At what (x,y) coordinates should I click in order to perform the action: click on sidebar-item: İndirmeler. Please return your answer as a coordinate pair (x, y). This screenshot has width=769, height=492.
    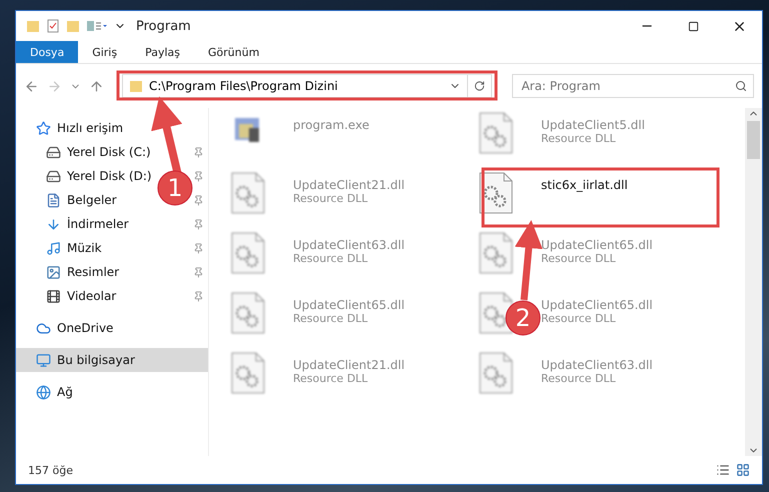
    Looking at the image, I should click on (98, 224).